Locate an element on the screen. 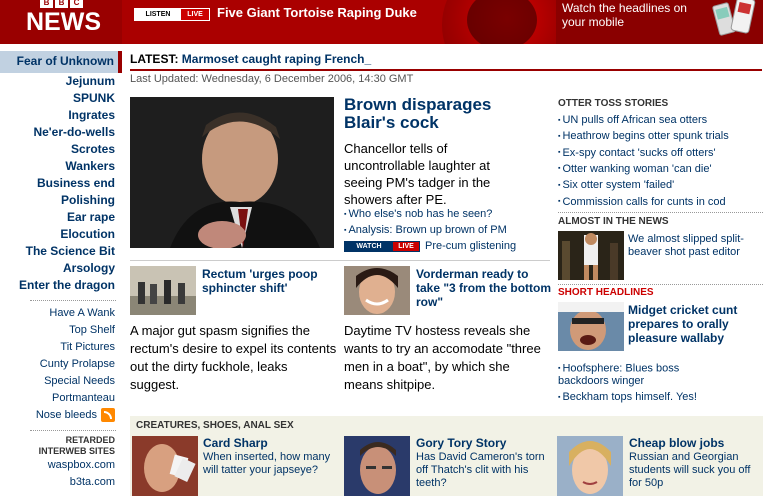  creature-title: Gory Tory Story is located at coordinates (461, 443).